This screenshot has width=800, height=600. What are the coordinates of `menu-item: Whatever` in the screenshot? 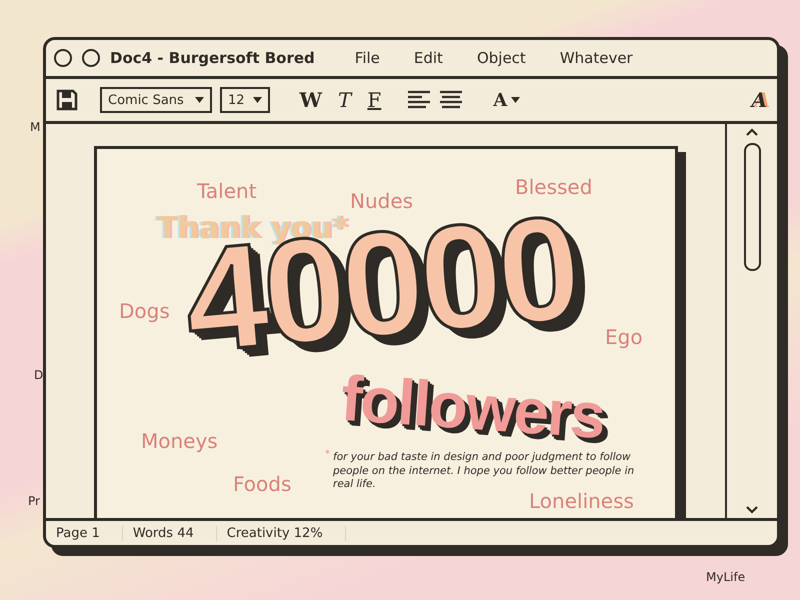 It's located at (596, 58).